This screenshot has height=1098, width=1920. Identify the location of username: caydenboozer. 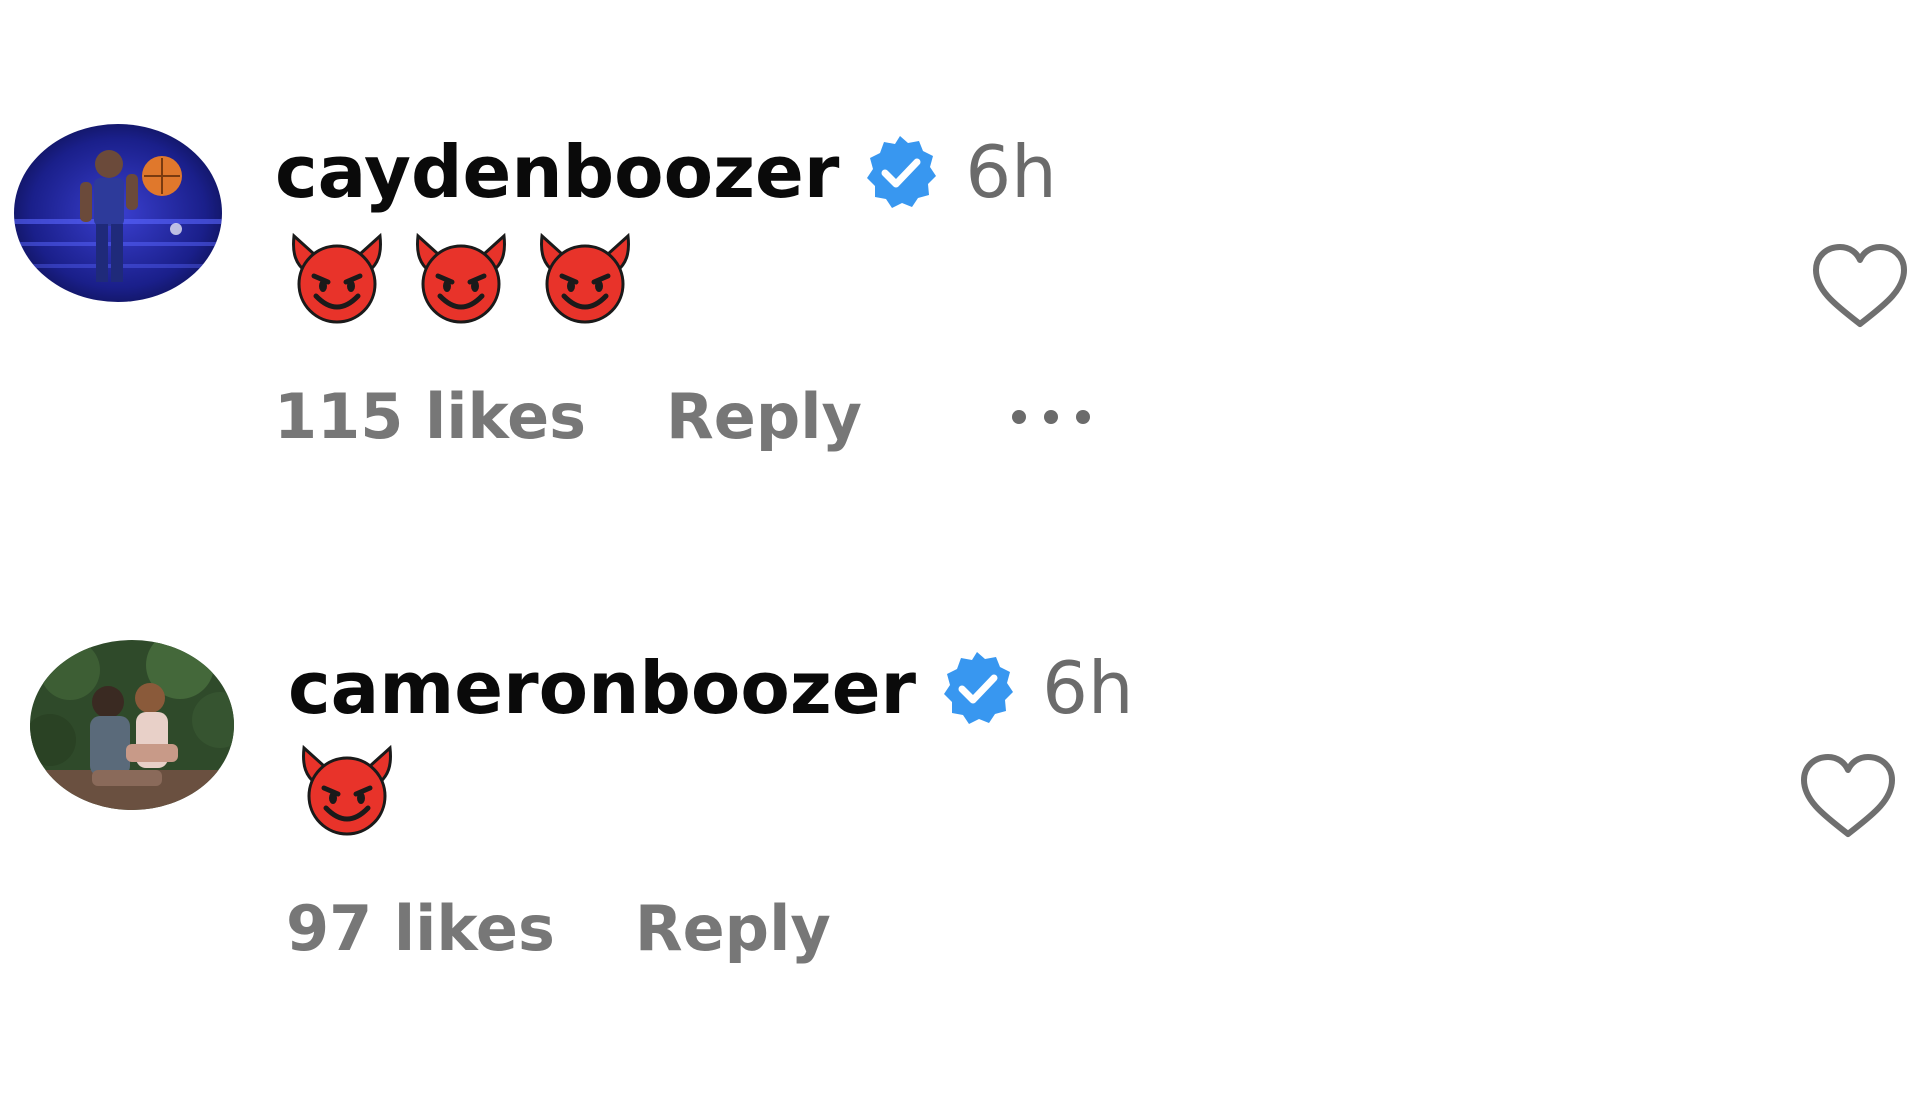
(557, 172).